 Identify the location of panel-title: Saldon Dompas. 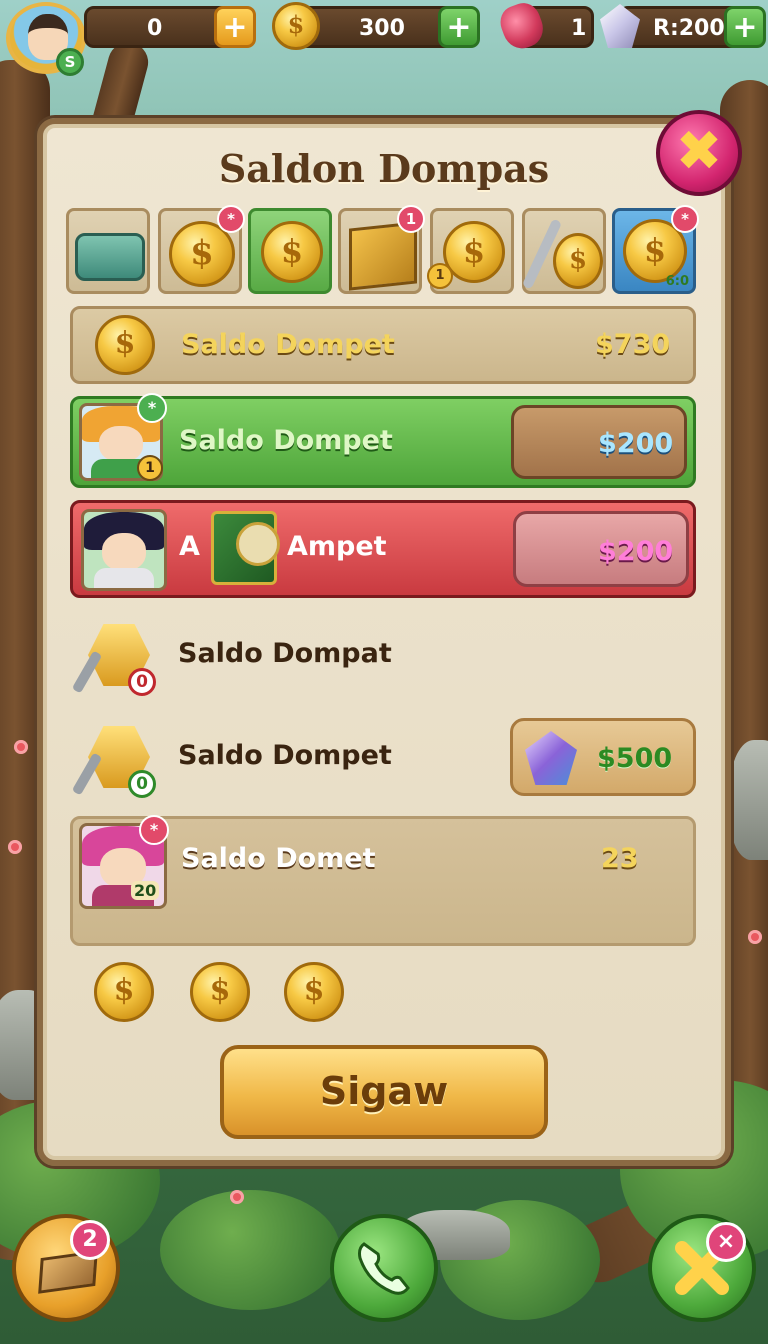
(384, 168).